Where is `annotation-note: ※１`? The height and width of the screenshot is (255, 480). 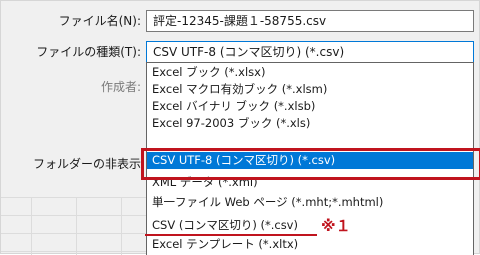 annotation-note: ※１ is located at coordinates (336, 226).